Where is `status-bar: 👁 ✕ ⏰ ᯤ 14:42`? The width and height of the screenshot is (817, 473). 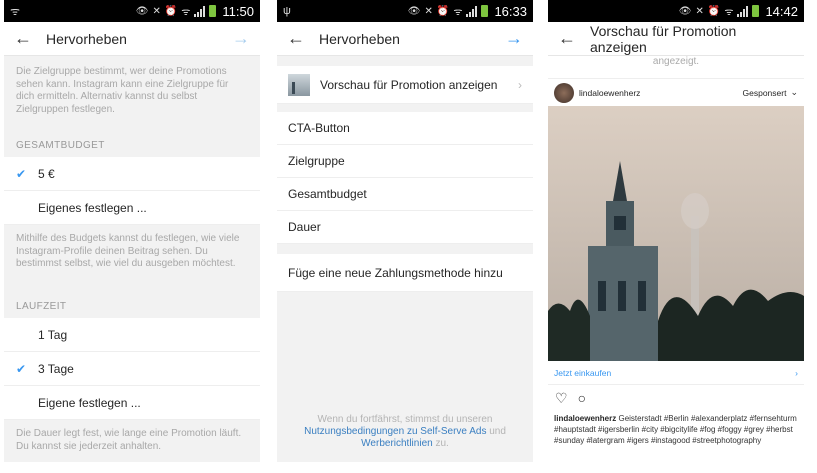 status-bar: 👁 ✕ ⏰ ᯤ 14:42 is located at coordinates (676, 11).